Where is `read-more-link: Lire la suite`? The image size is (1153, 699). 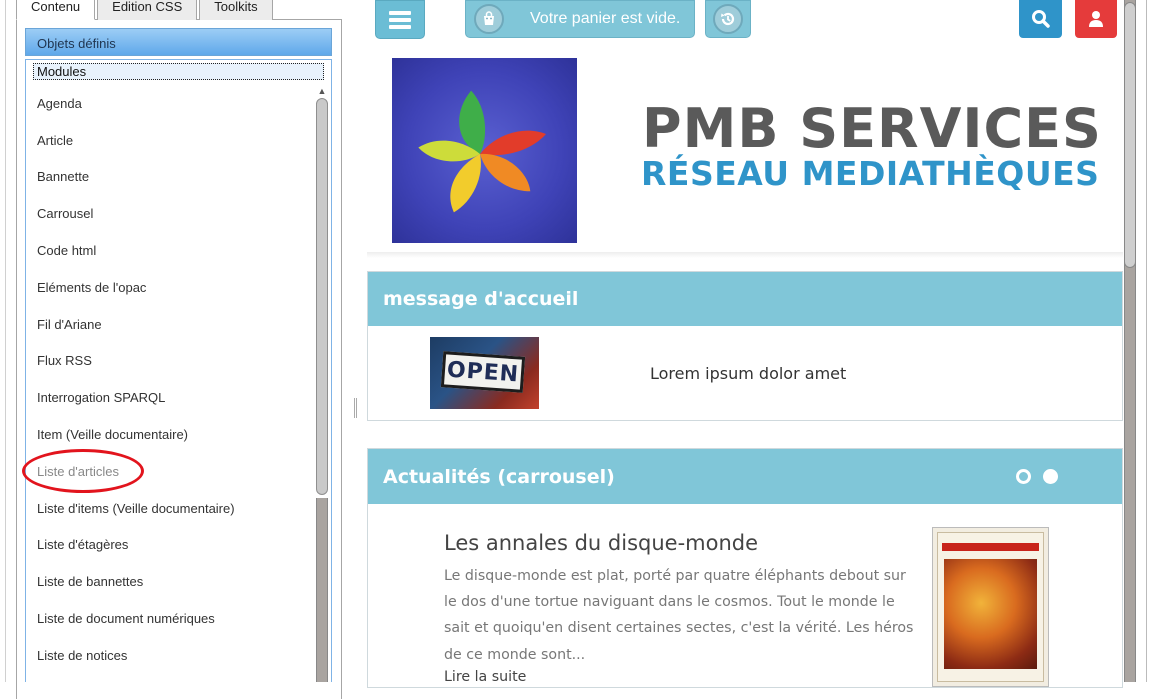 read-more-link: Lire la suite is located at coordinates (485, 677).